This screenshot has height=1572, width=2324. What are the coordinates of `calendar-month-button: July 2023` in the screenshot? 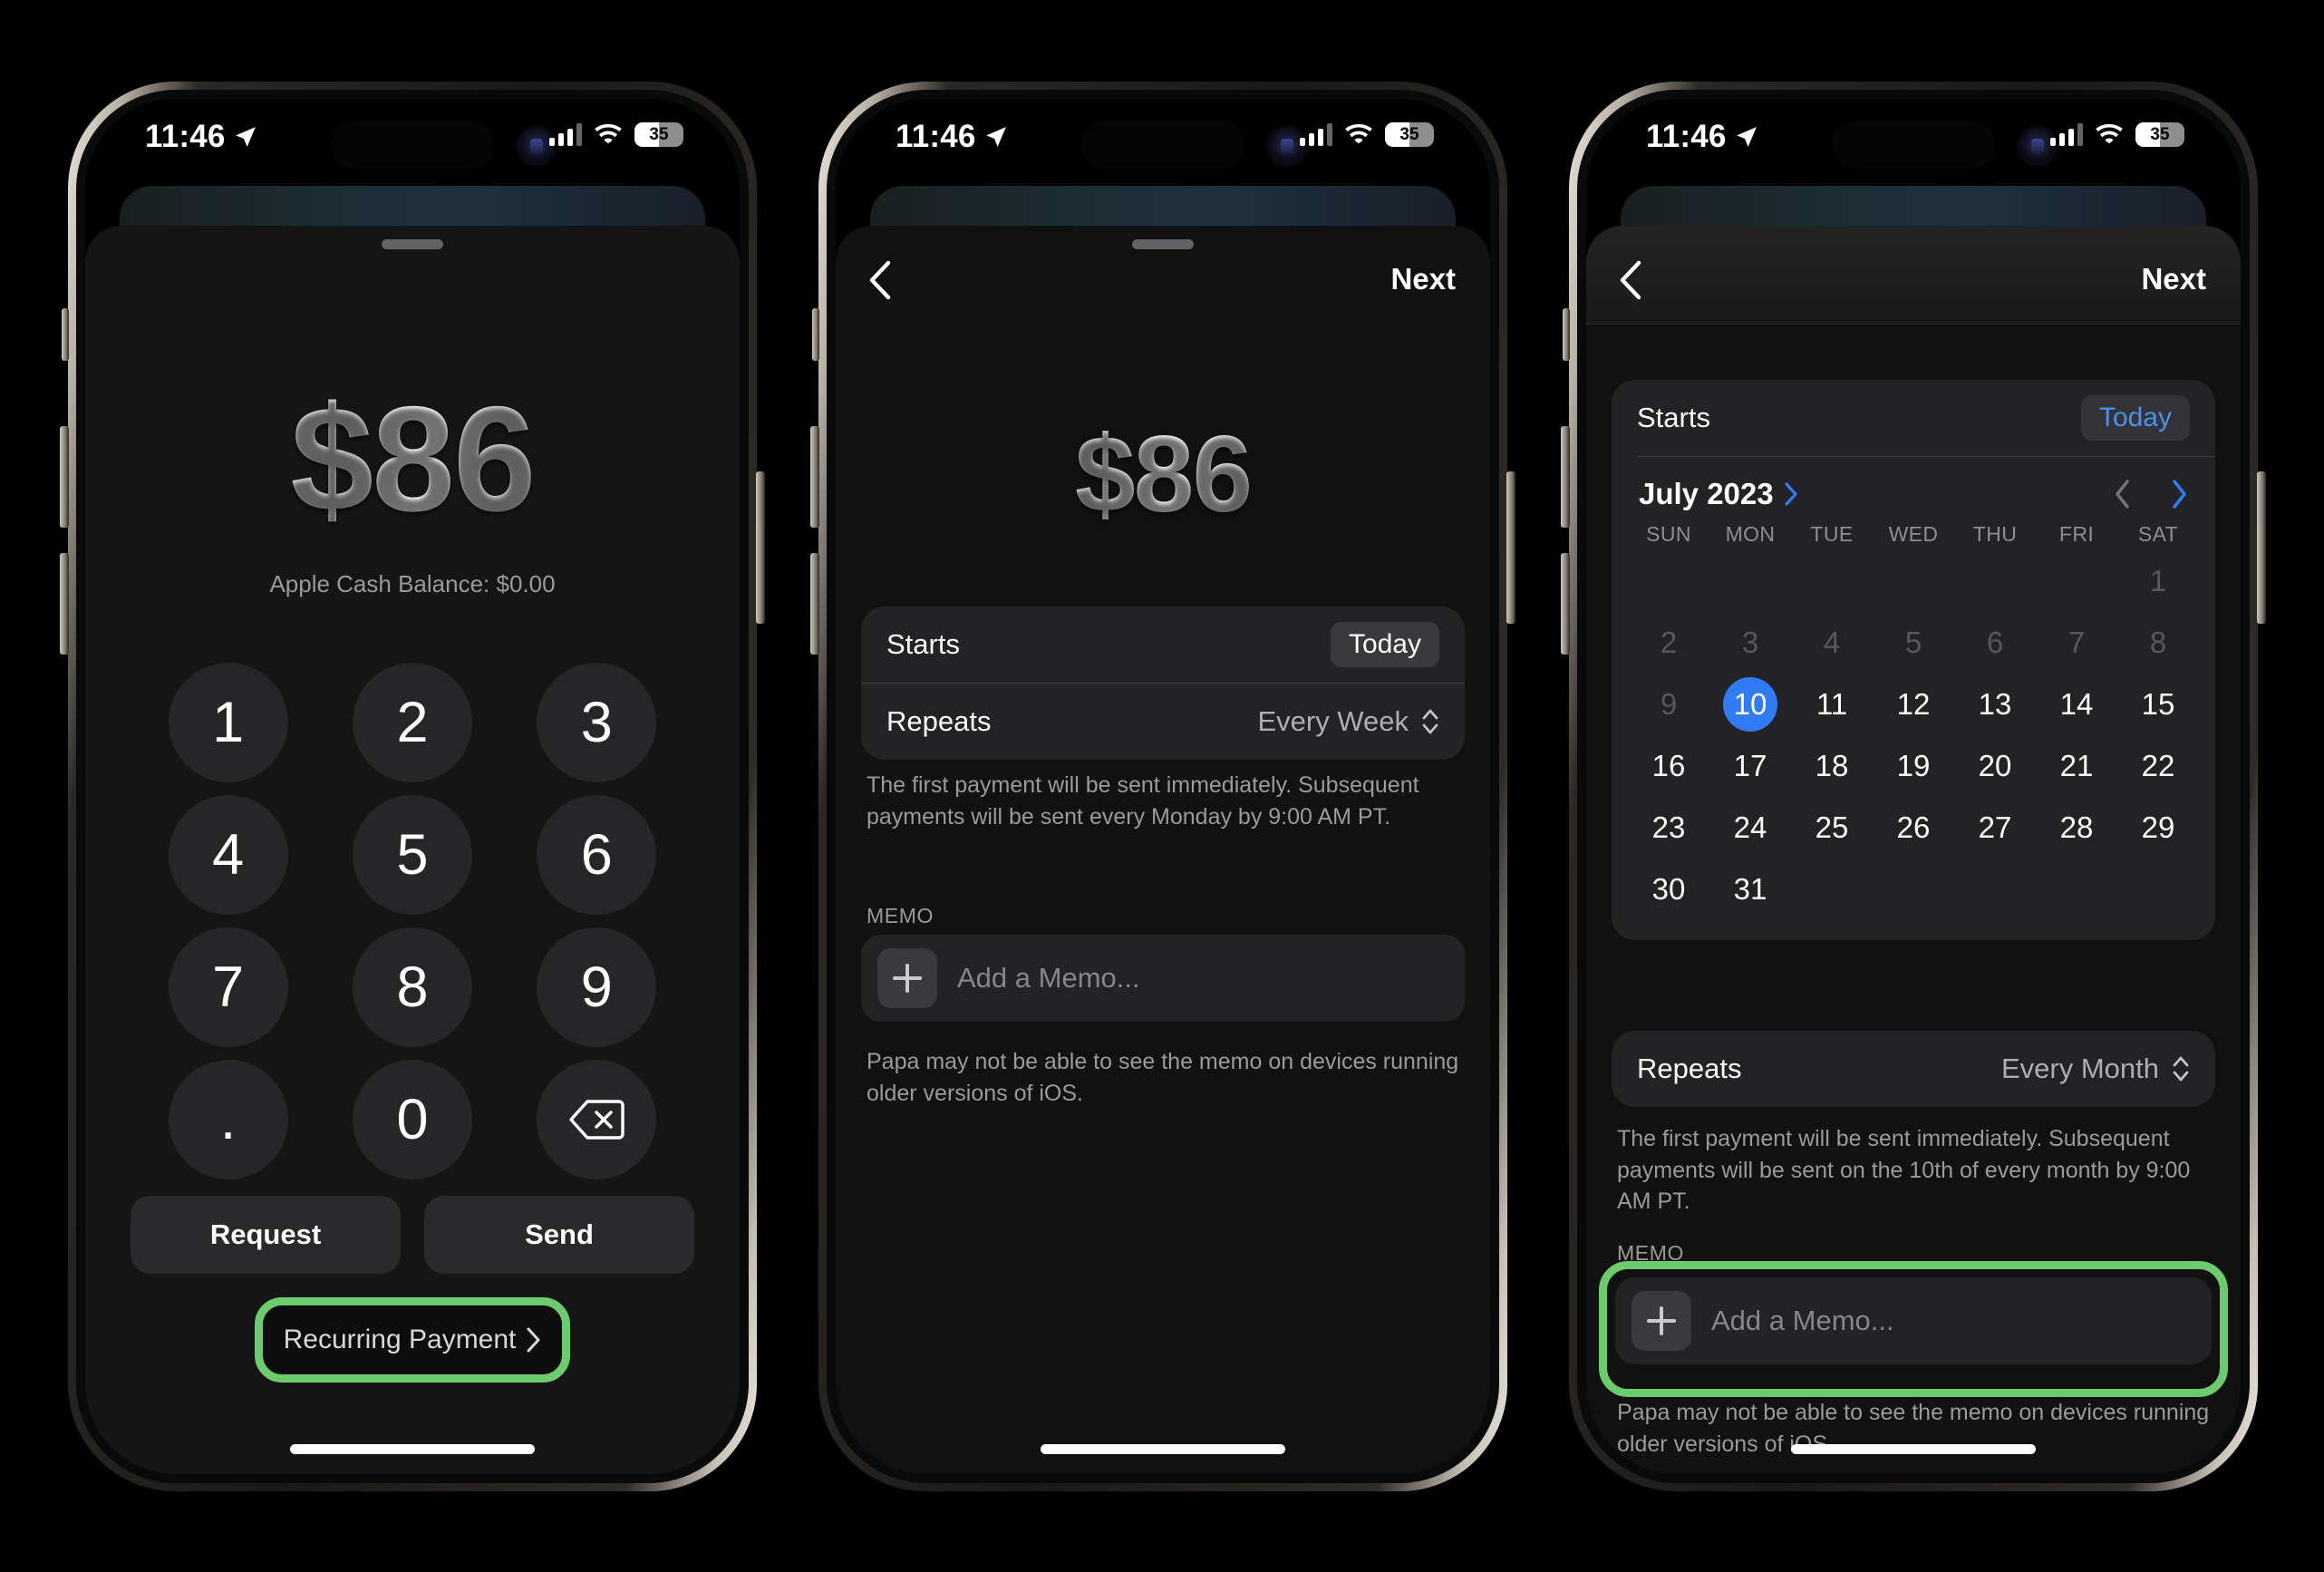 It's located at (1718, 494).